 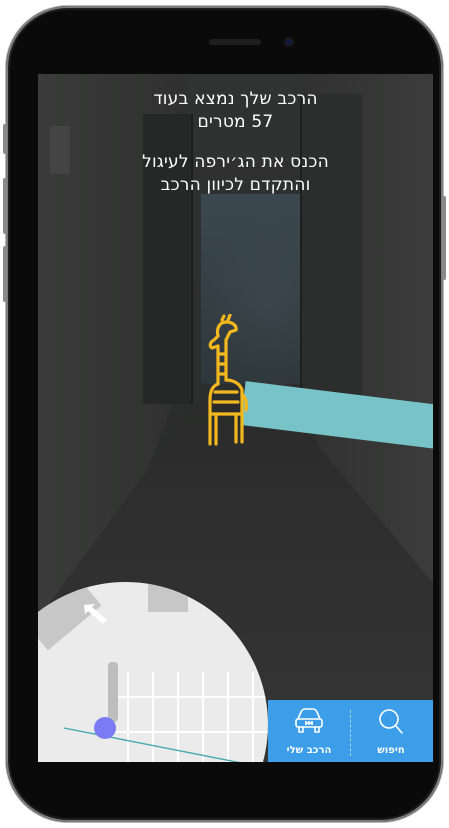 I want to click on volume-up-button, so click(x=5, y=206).